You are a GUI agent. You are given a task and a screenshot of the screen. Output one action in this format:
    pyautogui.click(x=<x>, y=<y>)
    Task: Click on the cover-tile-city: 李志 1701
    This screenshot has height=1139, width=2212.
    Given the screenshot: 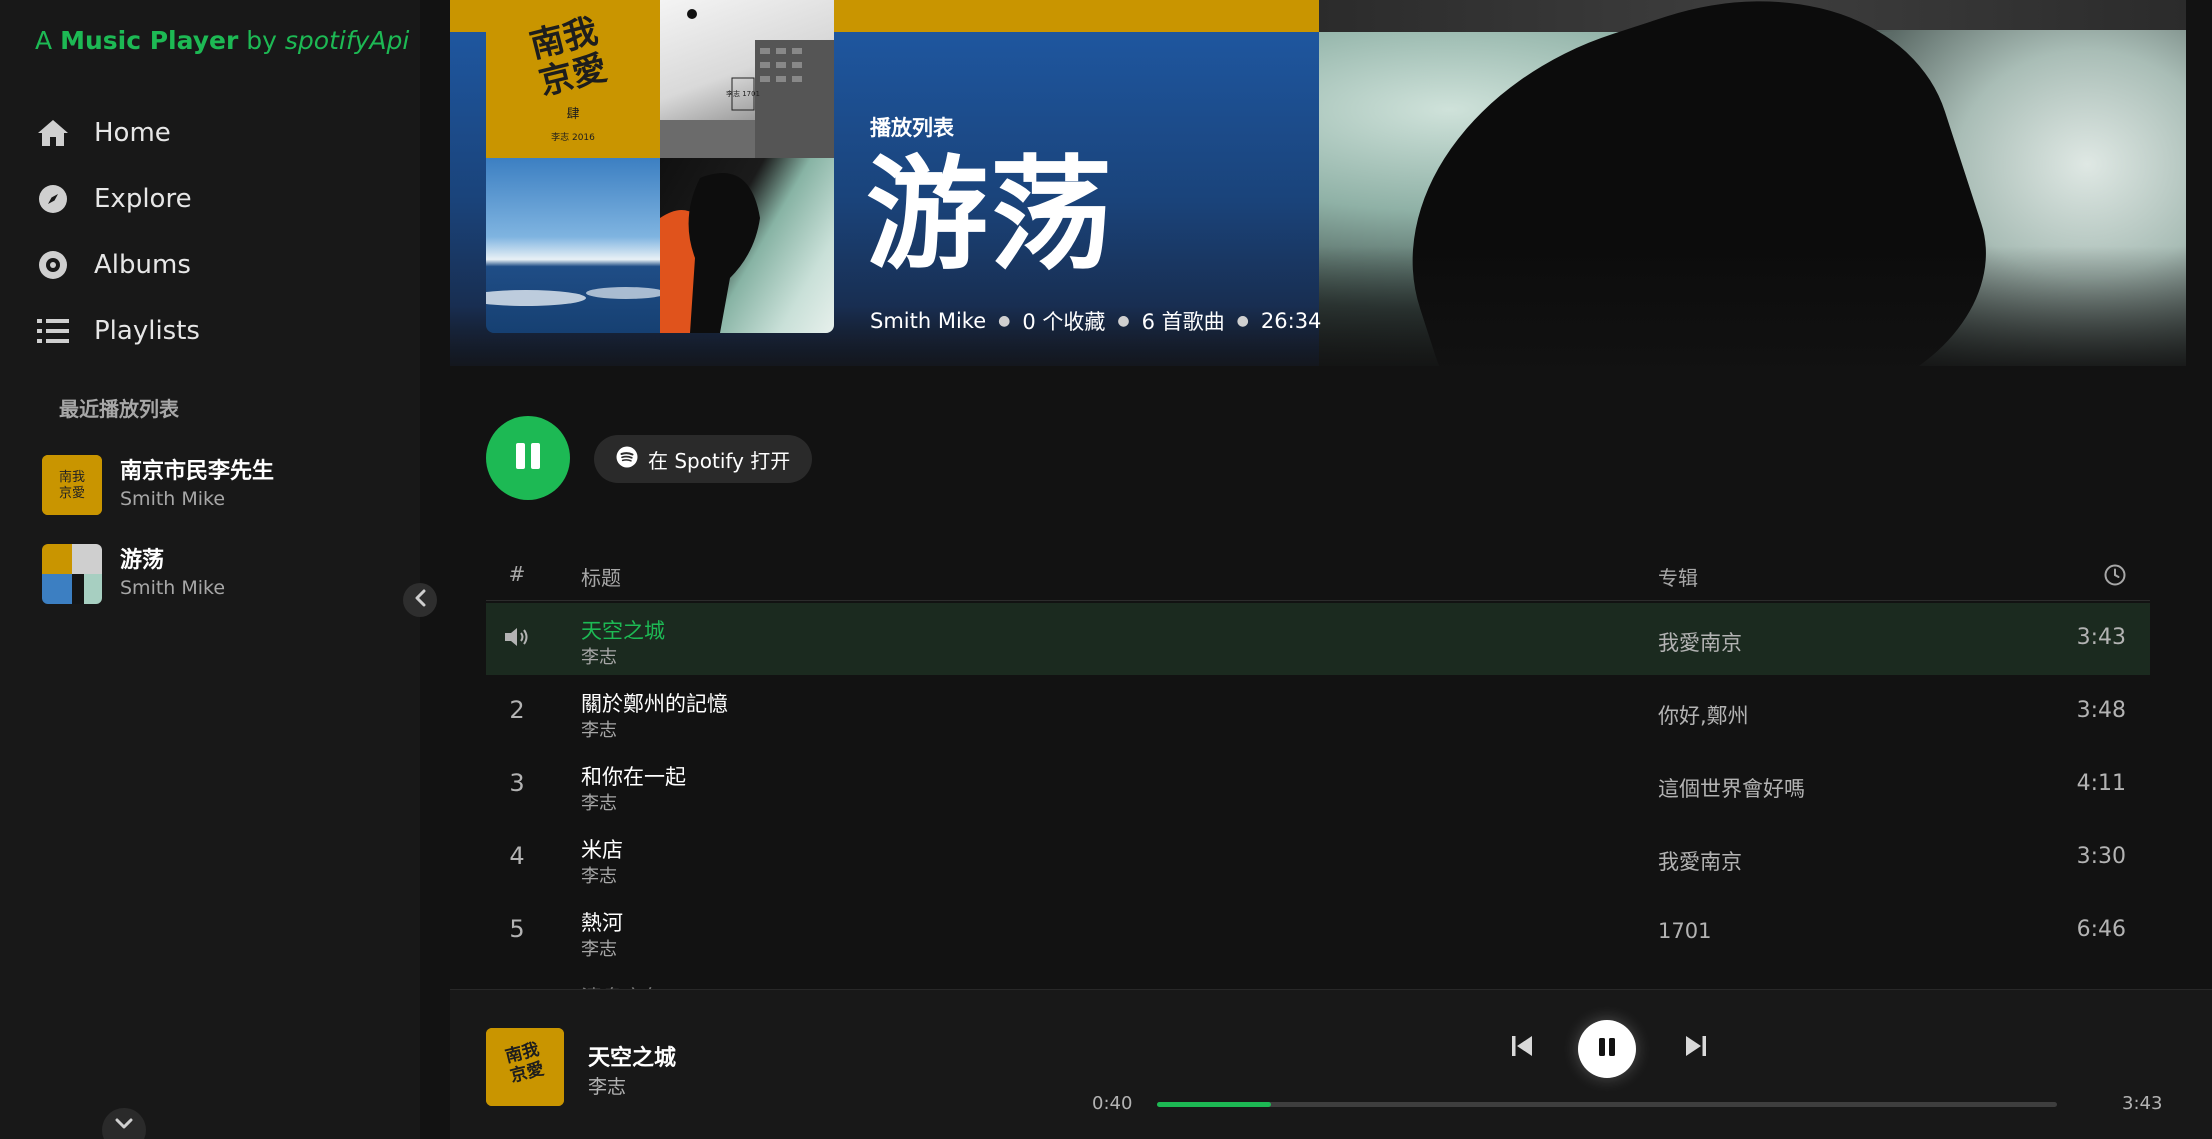 What is the action you would take?
    pyautogui.click(x=747, y=79)
    